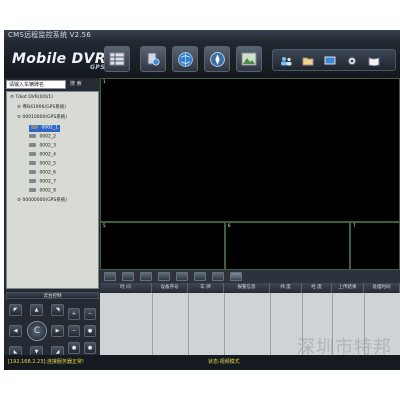  I want to click on arrow-left-icon: ◀, so click(15, 331).